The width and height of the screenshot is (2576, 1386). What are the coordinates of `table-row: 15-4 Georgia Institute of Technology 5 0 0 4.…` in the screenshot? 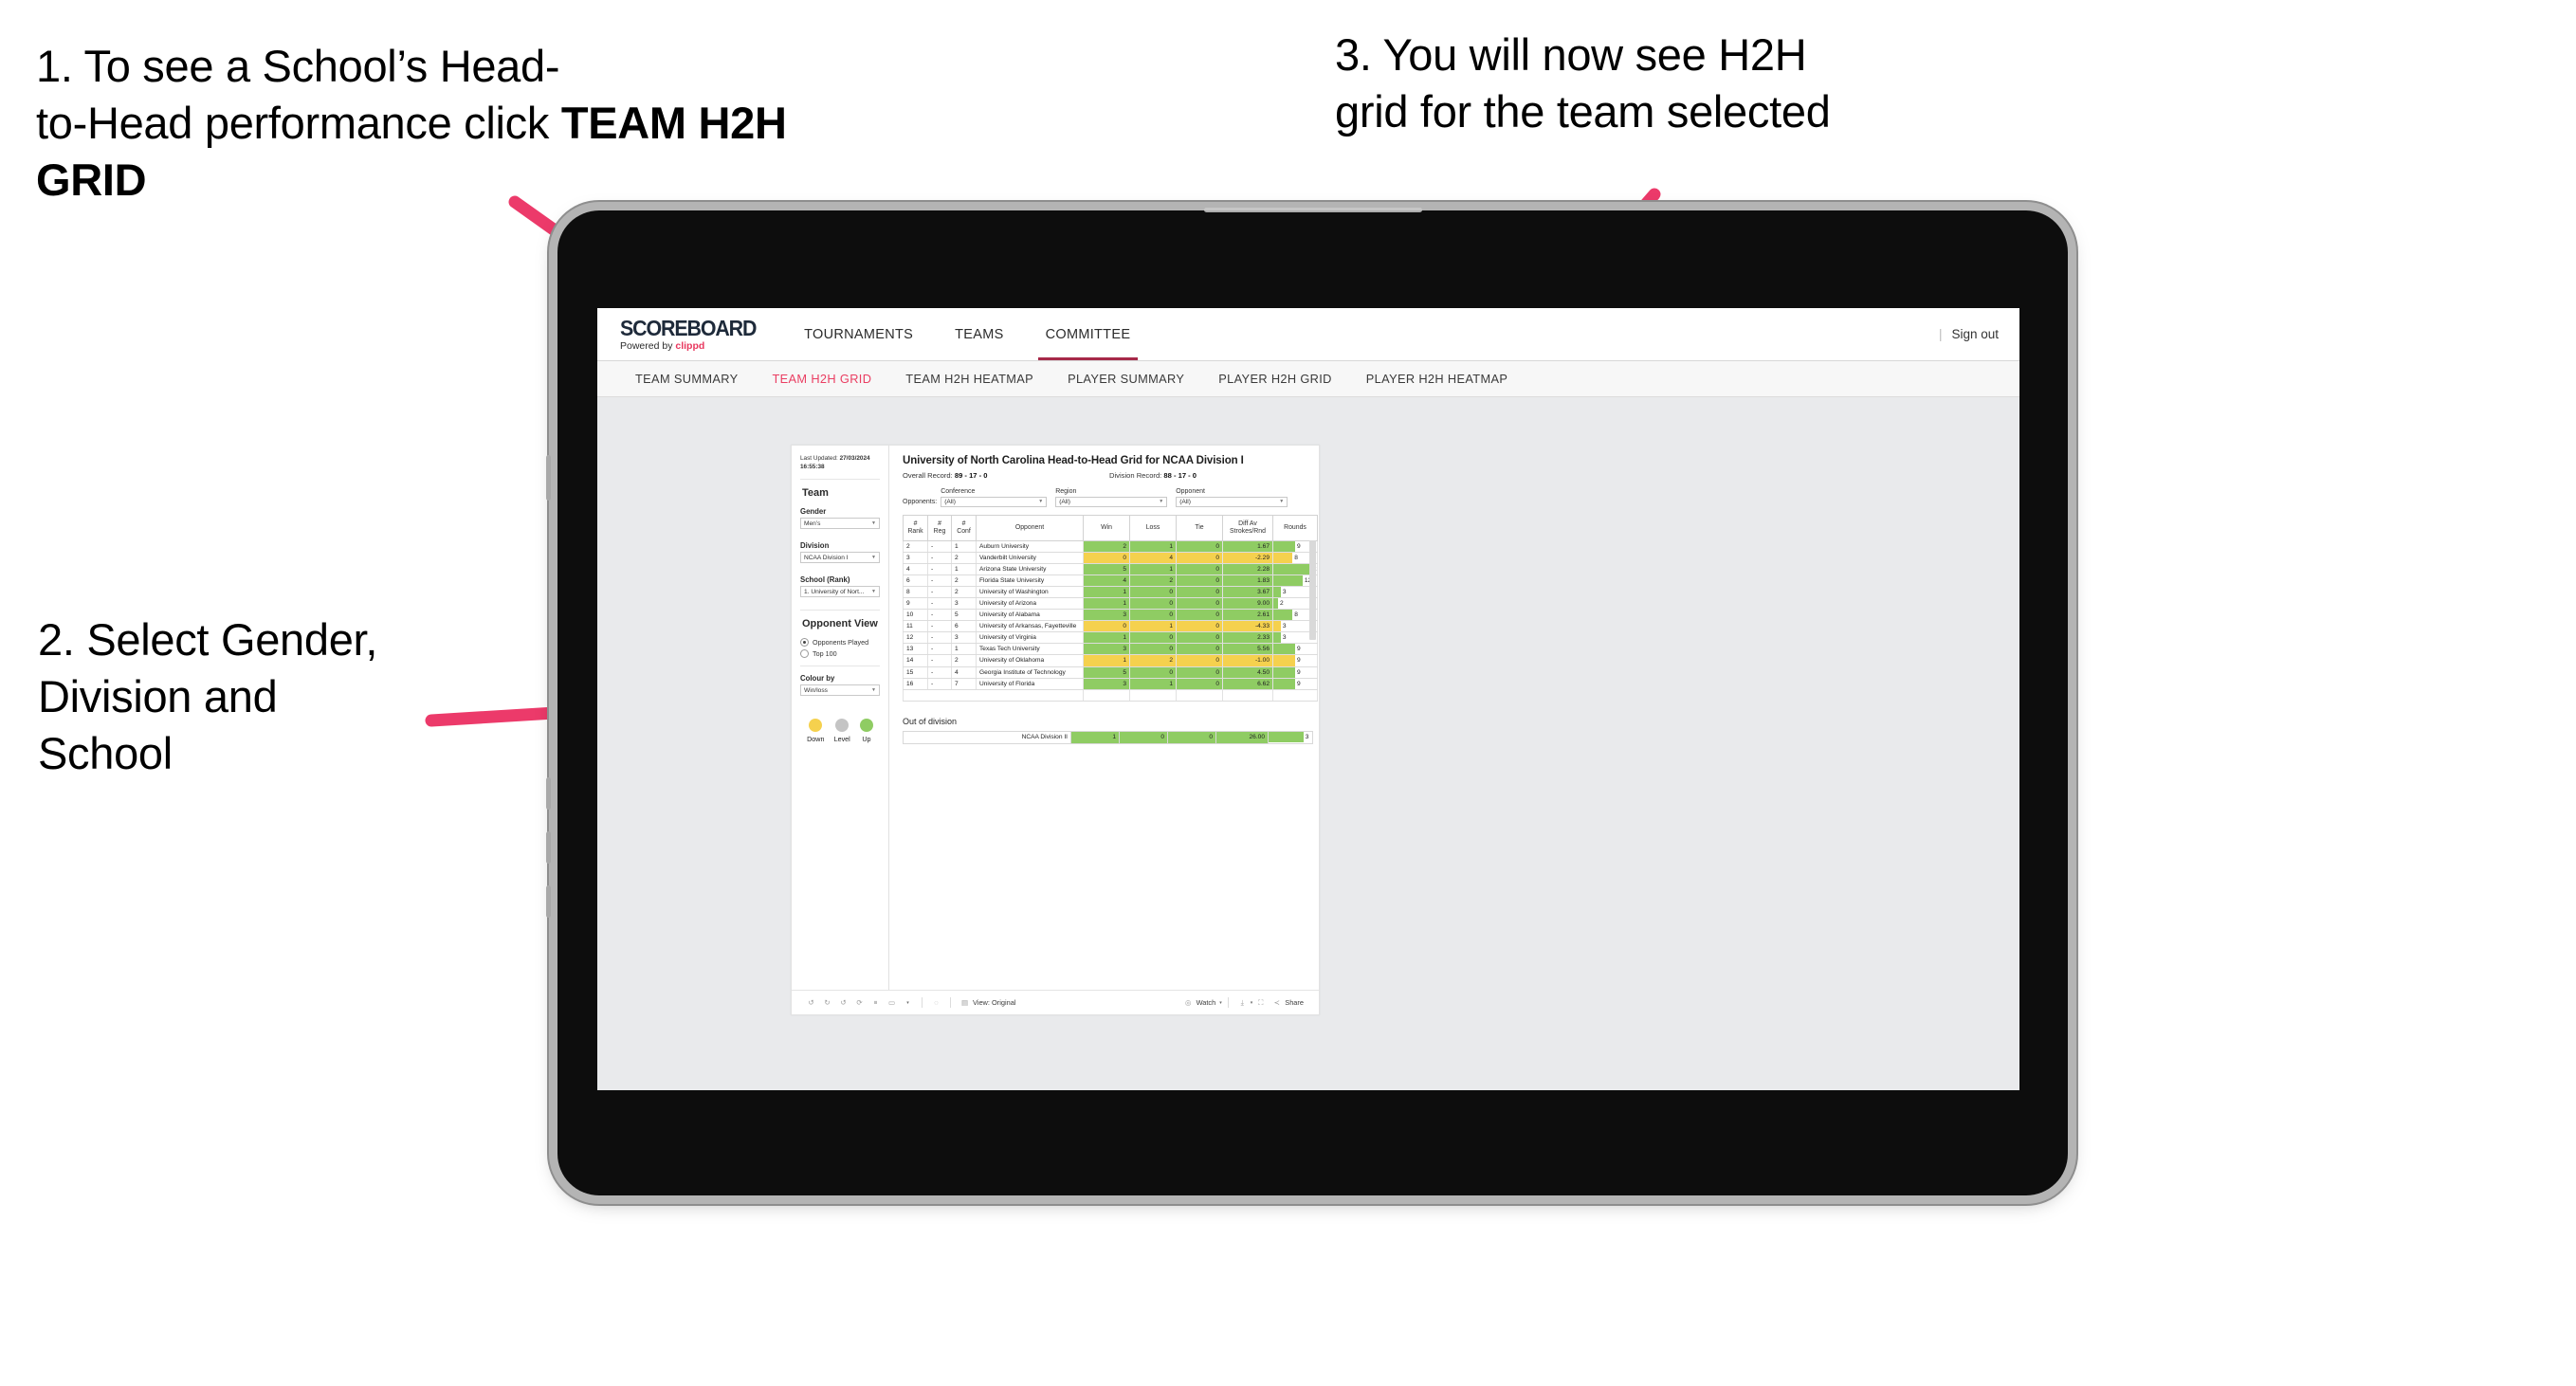 It's located at (1110, 672).